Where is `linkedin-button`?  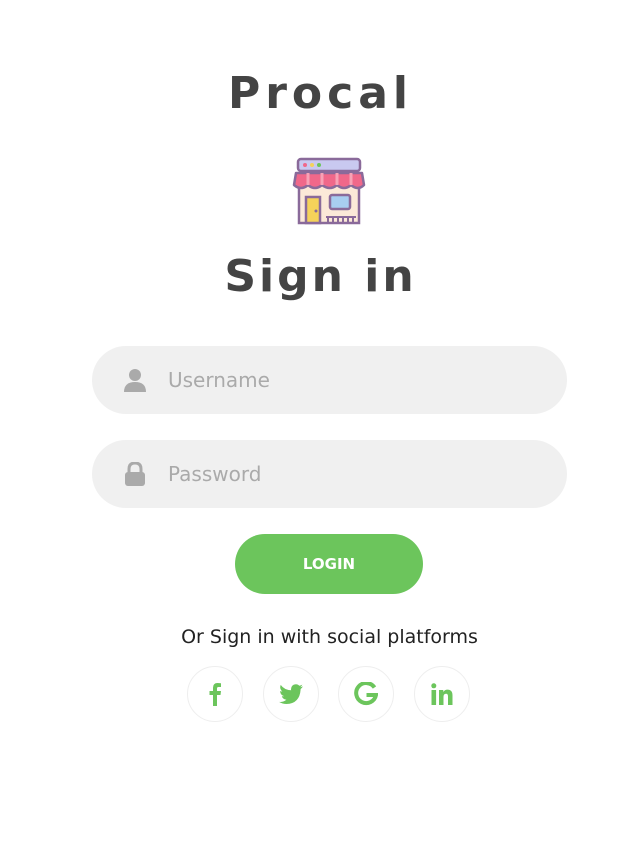 linkedin-button is located at coordinates (442, 694).